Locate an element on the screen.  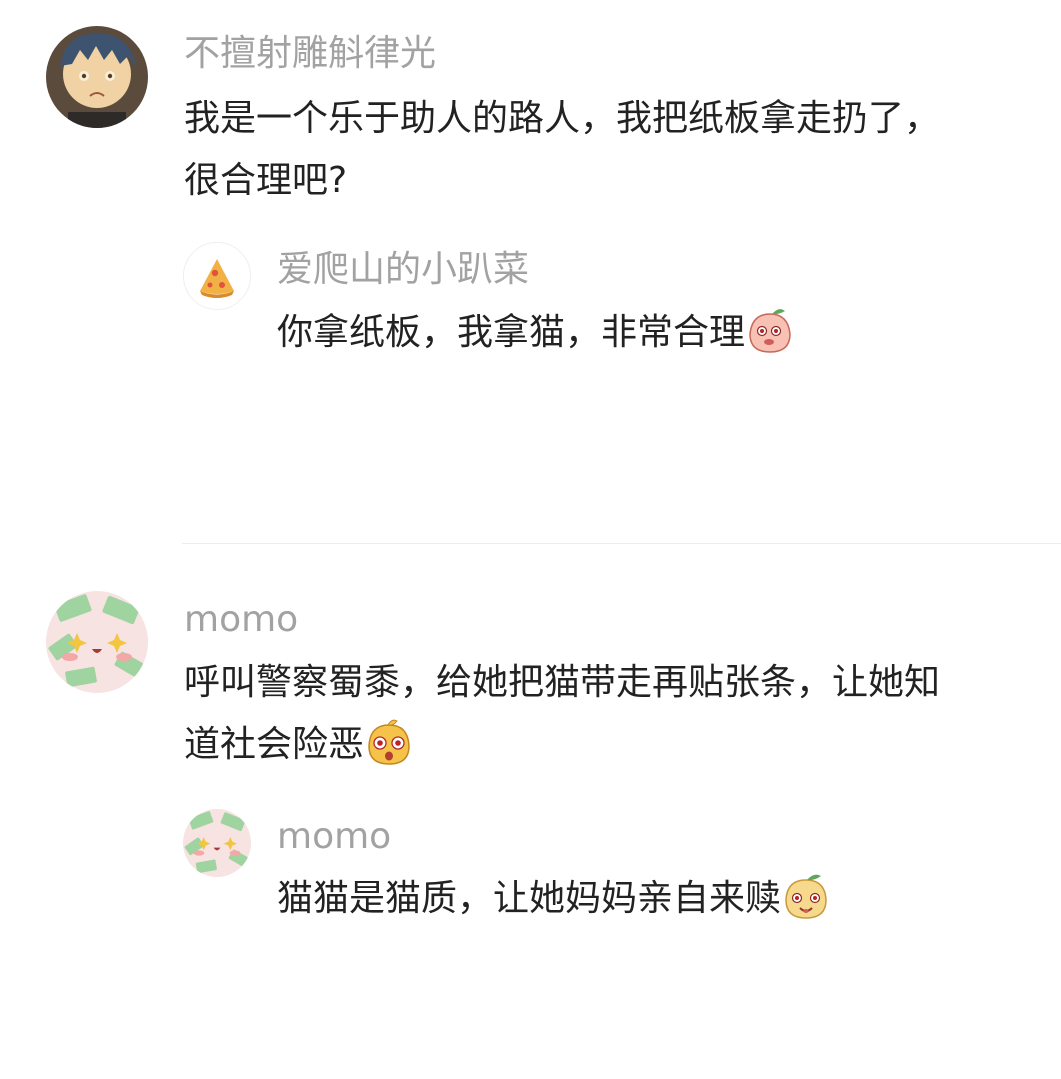
smug-face-emoji-icon is located at coordinates (806, 897).